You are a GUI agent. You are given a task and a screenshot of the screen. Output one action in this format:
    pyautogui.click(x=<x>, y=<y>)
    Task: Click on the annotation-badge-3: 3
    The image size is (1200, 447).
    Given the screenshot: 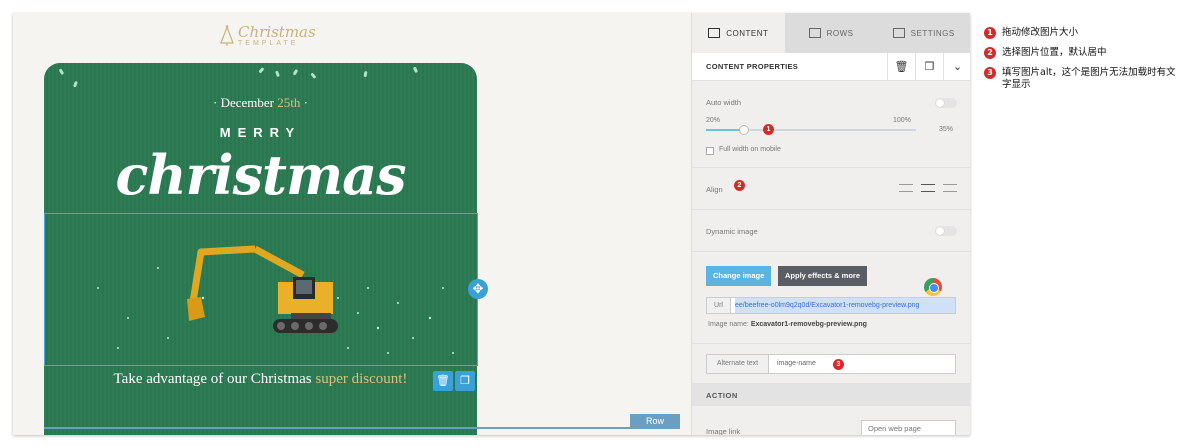 What is the action you would take?
    pyautogui.click(x=838, y=364)
    